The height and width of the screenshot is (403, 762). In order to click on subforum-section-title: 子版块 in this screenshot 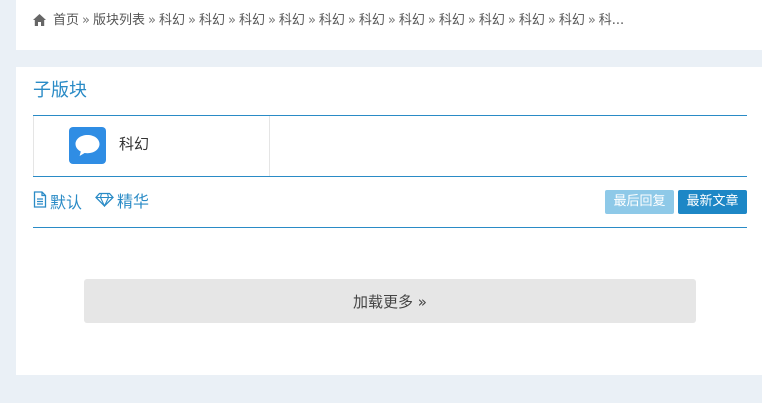, I will do `click(60, 90)`.